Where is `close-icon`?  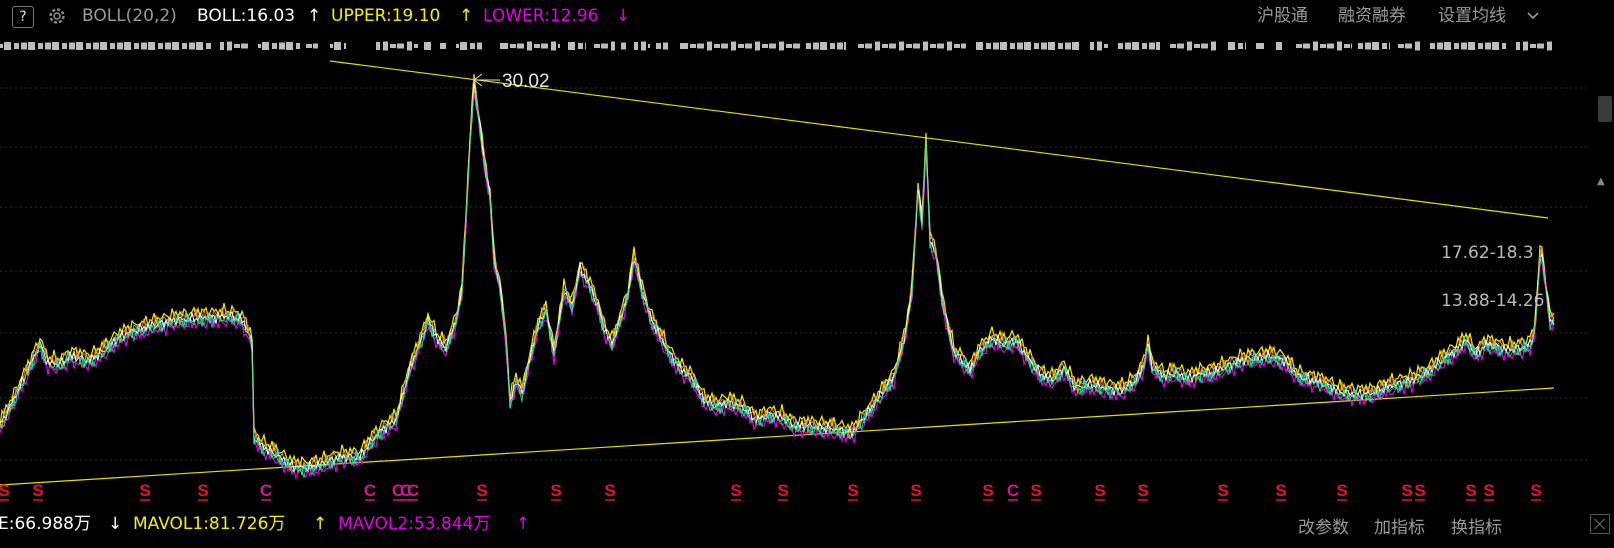 close-icon is located at coordinates (1600, 524).